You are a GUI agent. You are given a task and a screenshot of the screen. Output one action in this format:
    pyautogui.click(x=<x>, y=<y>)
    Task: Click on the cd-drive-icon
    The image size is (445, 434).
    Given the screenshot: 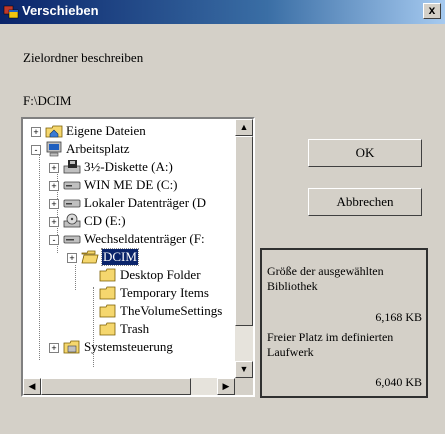 What is the action you would take?
    pyautogui.click(x=72, y=220)
    